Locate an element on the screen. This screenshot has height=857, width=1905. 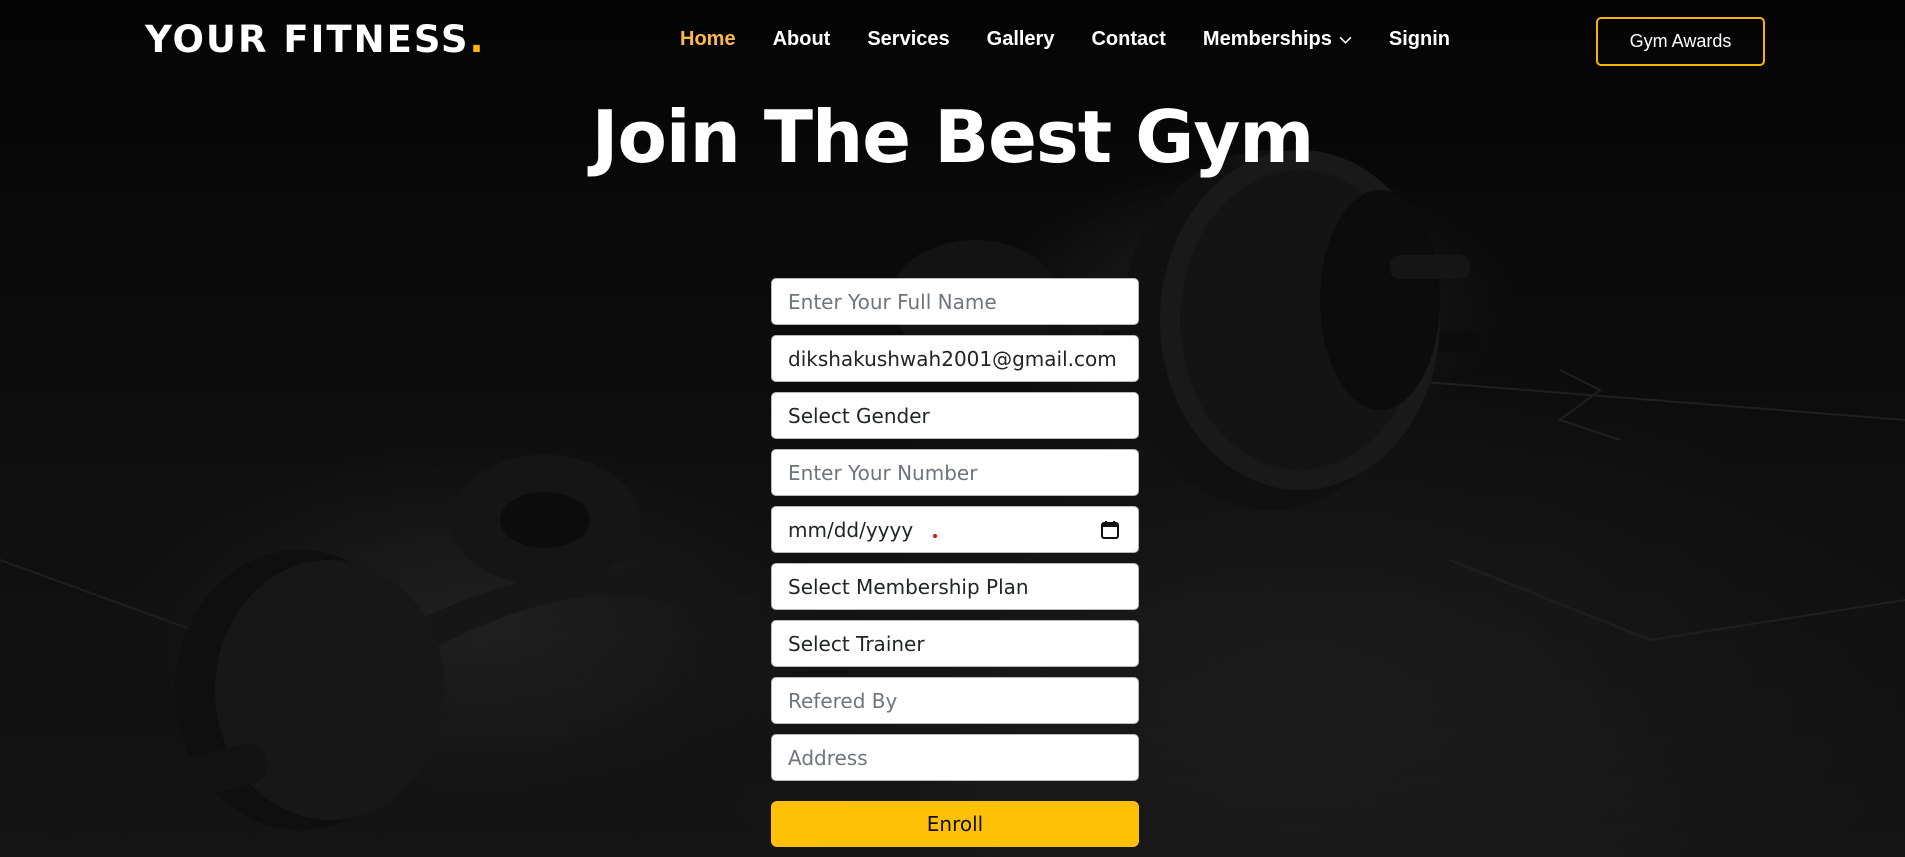
dob-date-input: mm/dd/yyyy is located at coordinates (955, 529).